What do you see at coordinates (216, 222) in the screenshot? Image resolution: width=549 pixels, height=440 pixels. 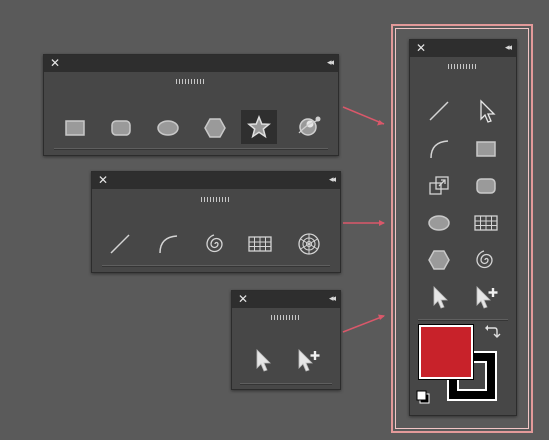 I see `line-tools-panel: ✕ ◂◂` at bounding box center [216, 222].